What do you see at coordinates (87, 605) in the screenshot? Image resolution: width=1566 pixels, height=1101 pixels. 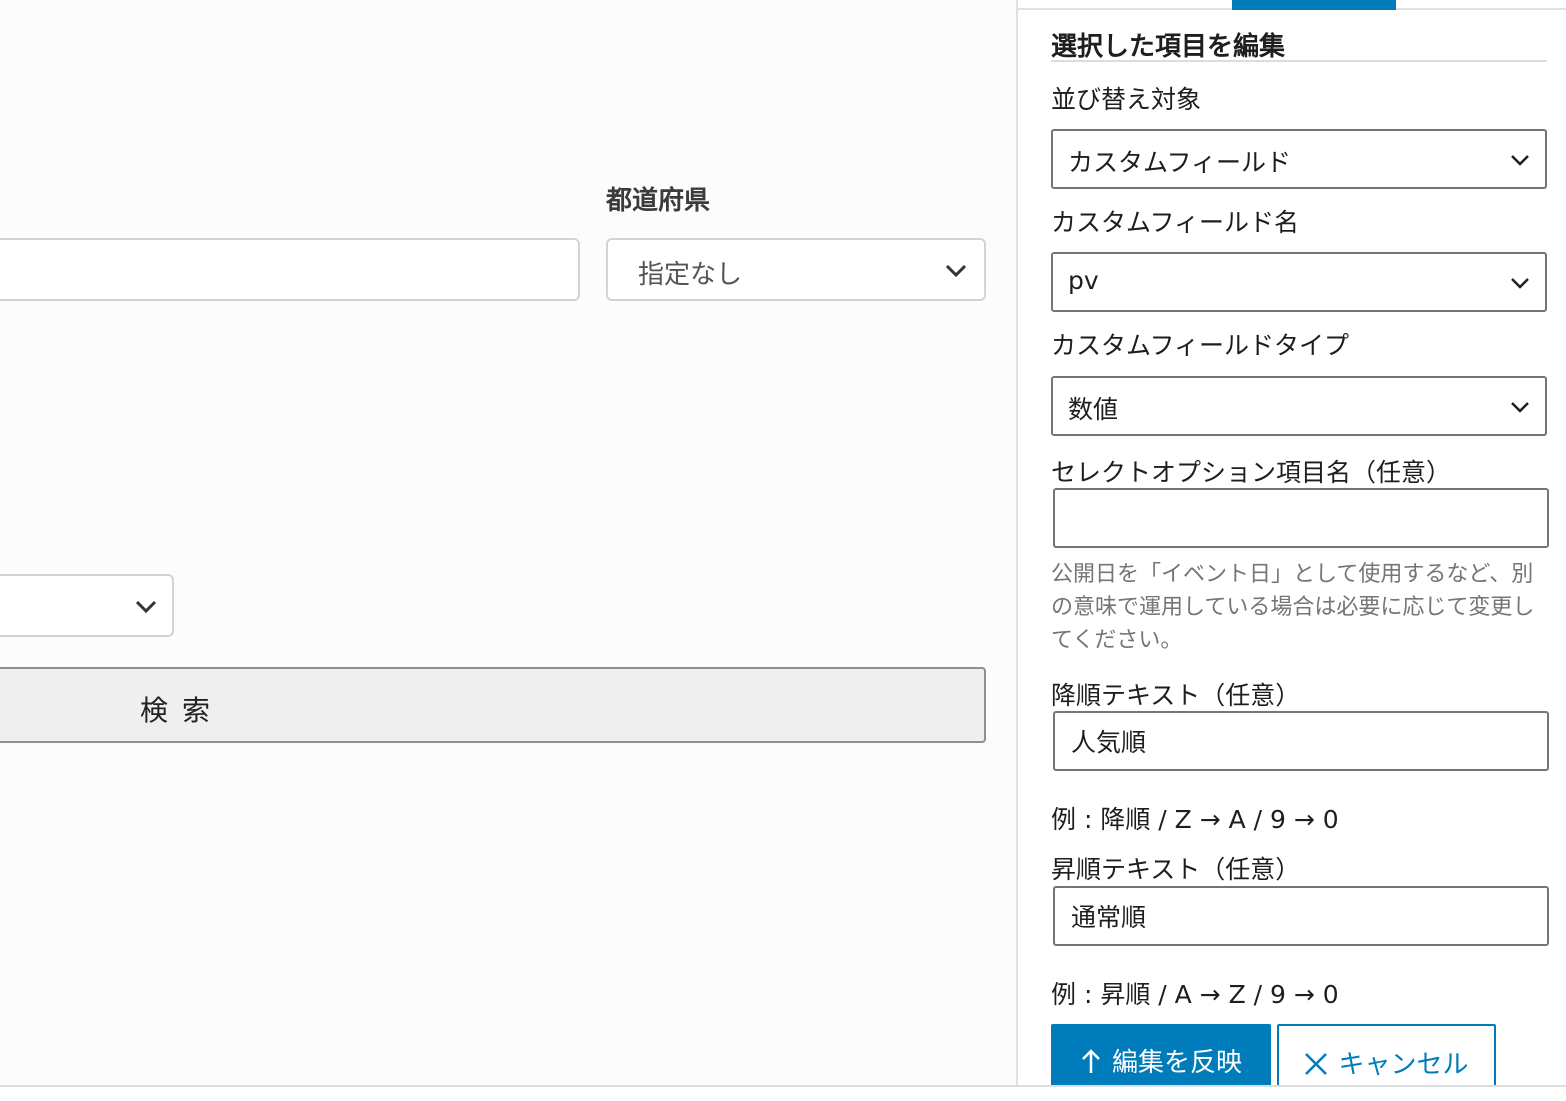 I see `filter-select` at bounding box center [87, 605].